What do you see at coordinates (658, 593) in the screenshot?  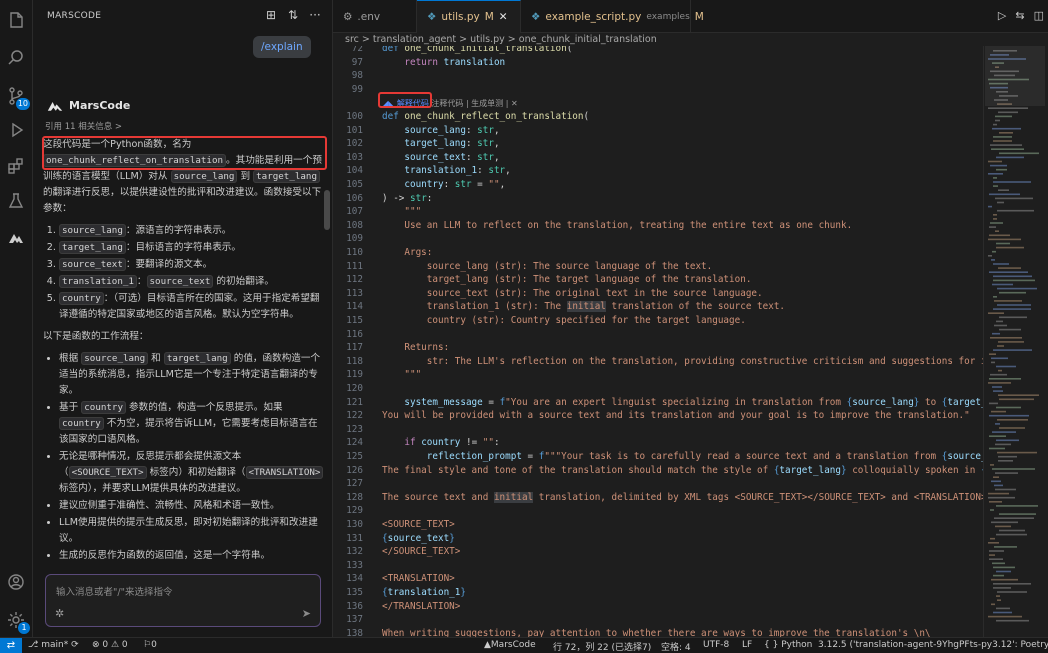 I see `code-line: 135 {translation_1}` at bounding box center [658, 593].